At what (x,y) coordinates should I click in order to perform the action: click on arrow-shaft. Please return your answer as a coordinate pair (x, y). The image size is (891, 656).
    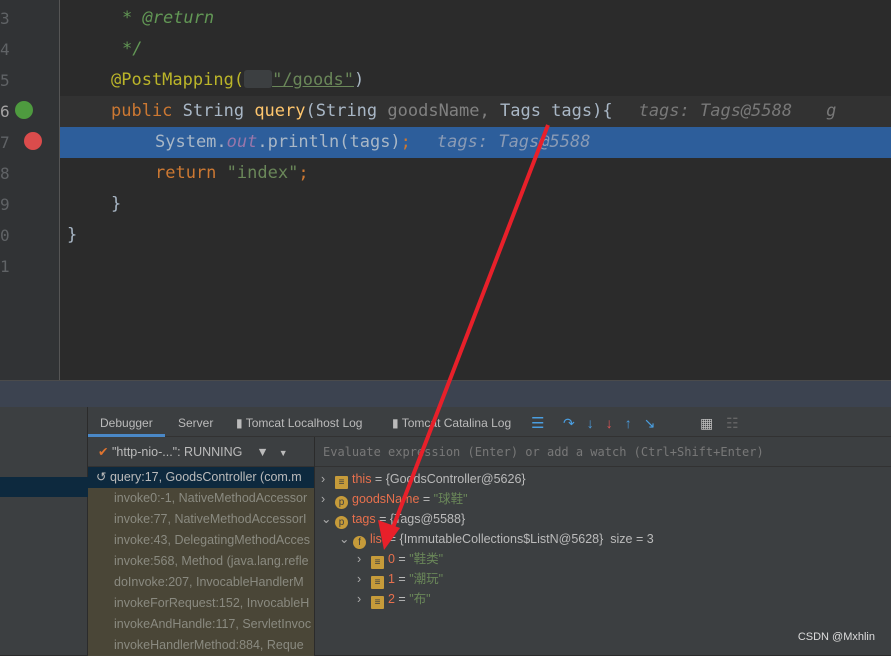
    Looking at the image, I should click on (470, 327).